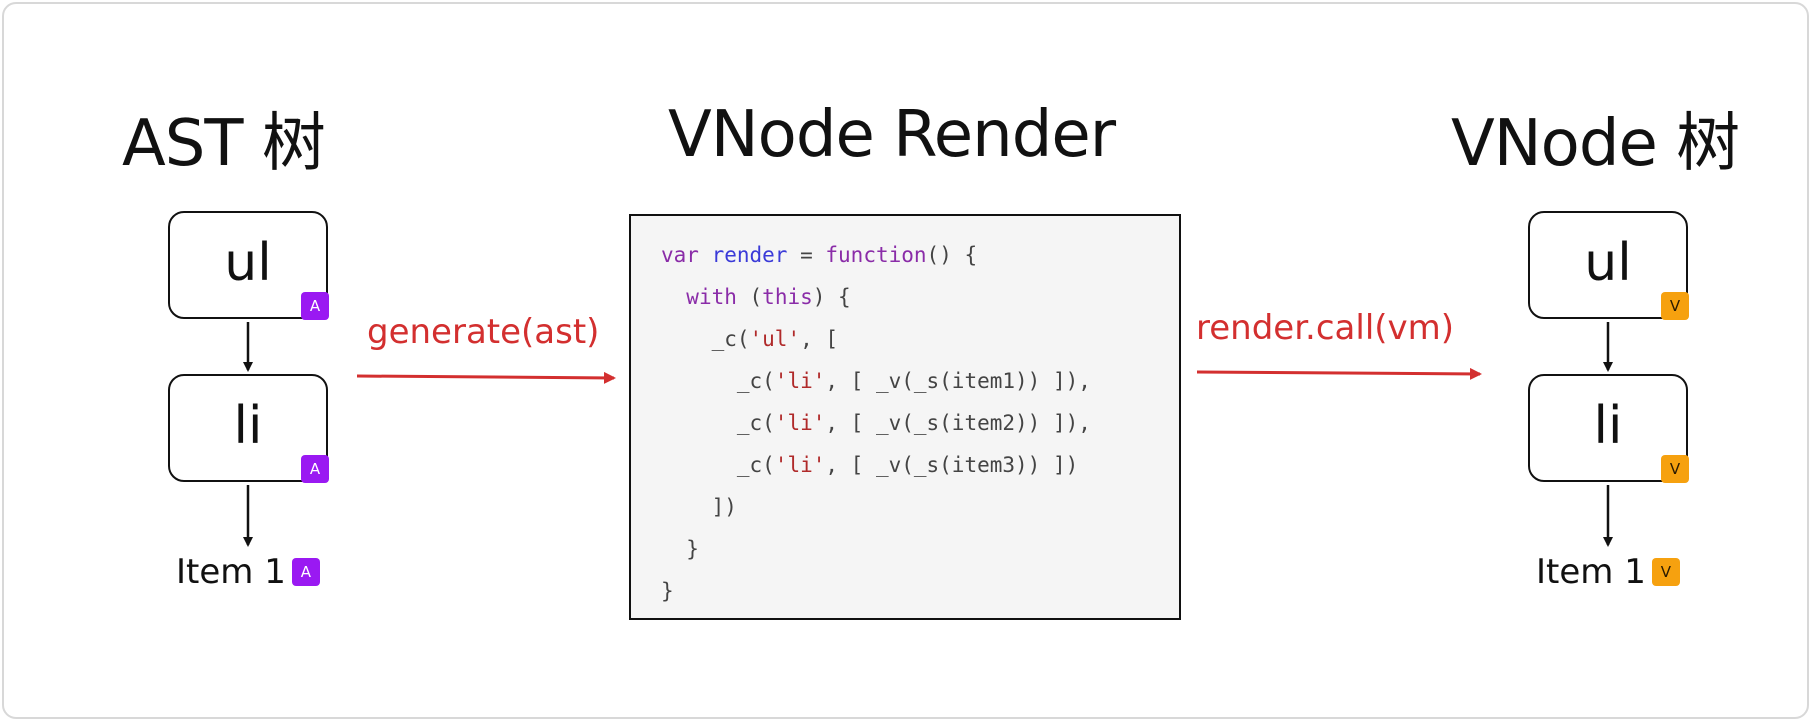 The height and width of the screenshot is (723, 1813). Describe the element at coordinates (1591, 572) in the screenshot. I see `vnode-item-label: Item 1` at that location.